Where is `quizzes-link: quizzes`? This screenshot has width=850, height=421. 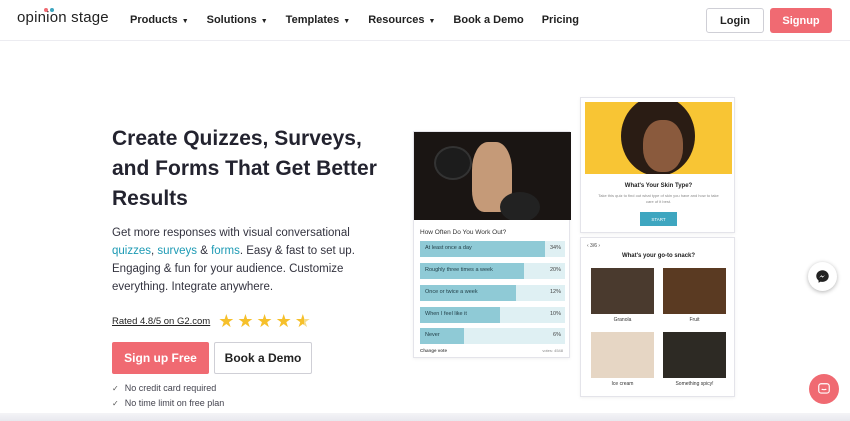
quizzes-link: quizzes is located at coordinates (131, 251).